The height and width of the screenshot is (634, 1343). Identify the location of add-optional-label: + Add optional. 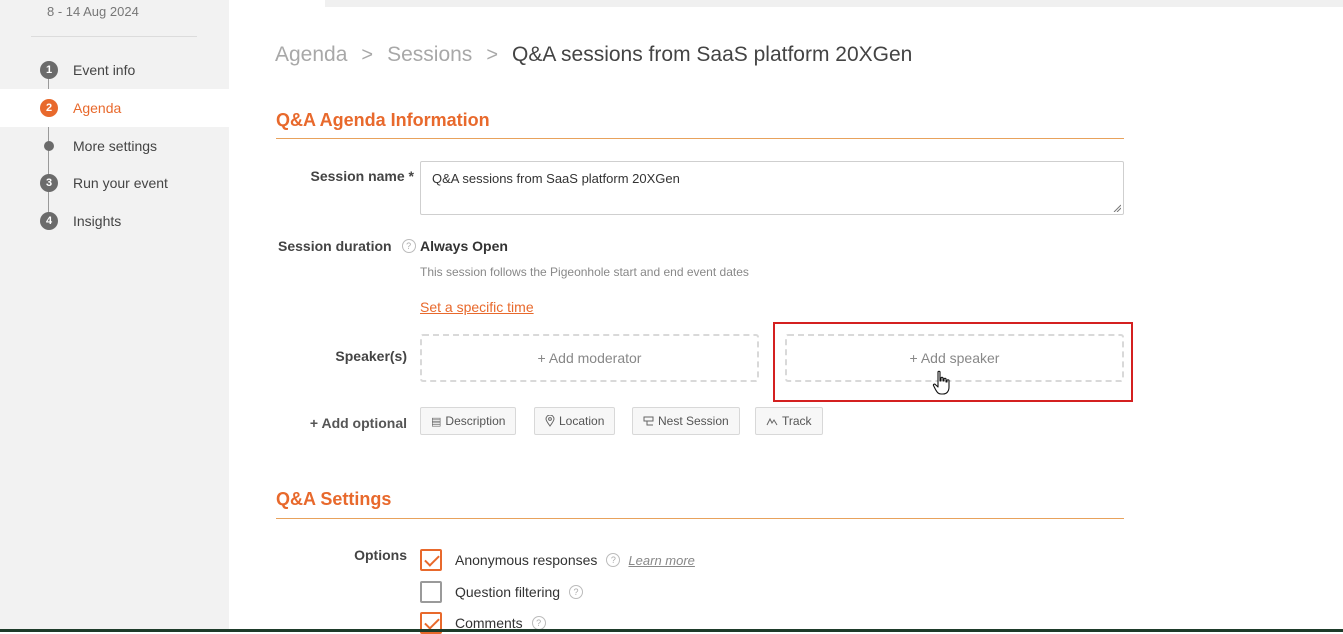
(358, 423).